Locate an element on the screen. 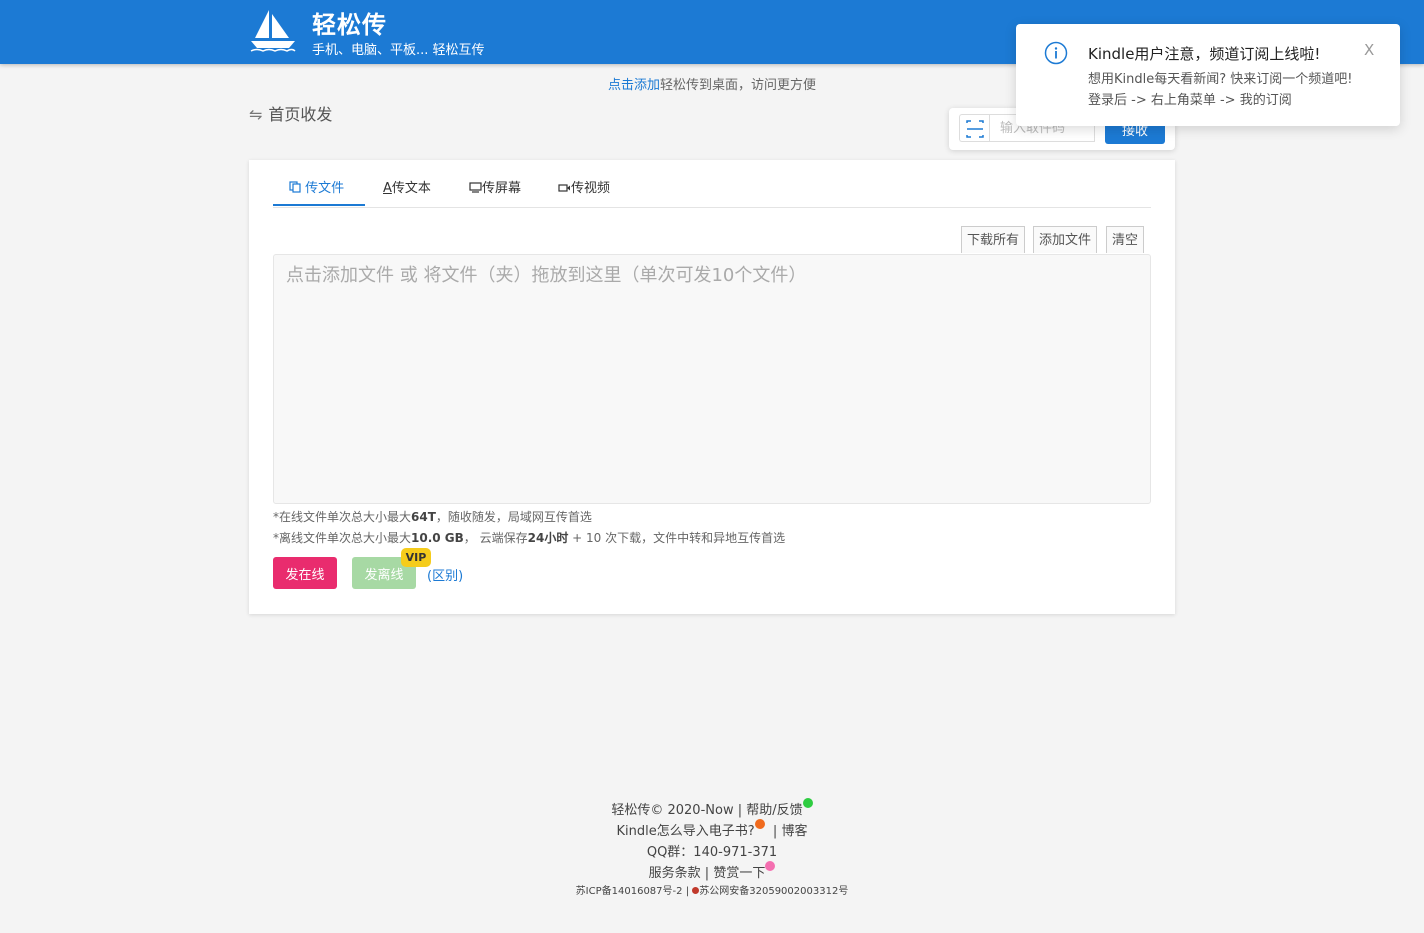 The height and width of the screenshot is (933, 1424). scan-button is located at coordinates (974, 128).